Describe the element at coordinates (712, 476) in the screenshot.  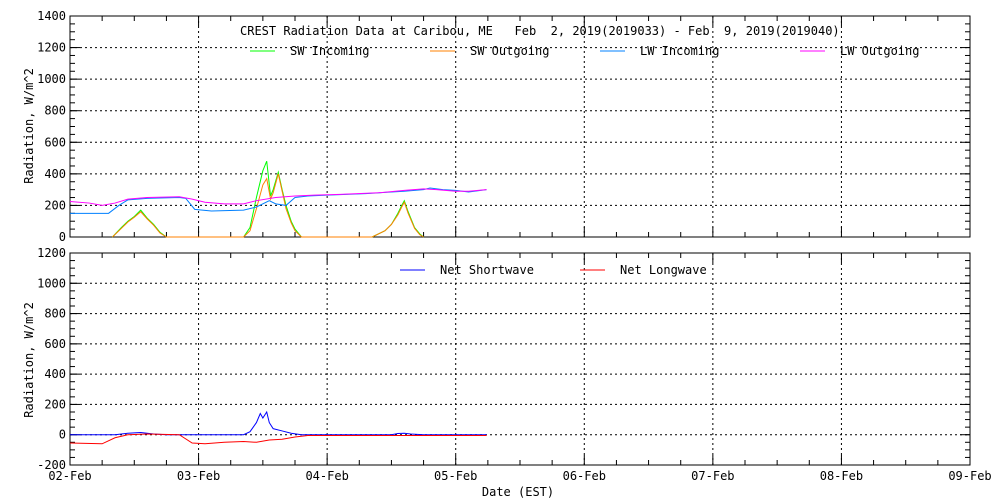
I see `x-tick-label: 07-Feb` at that location.